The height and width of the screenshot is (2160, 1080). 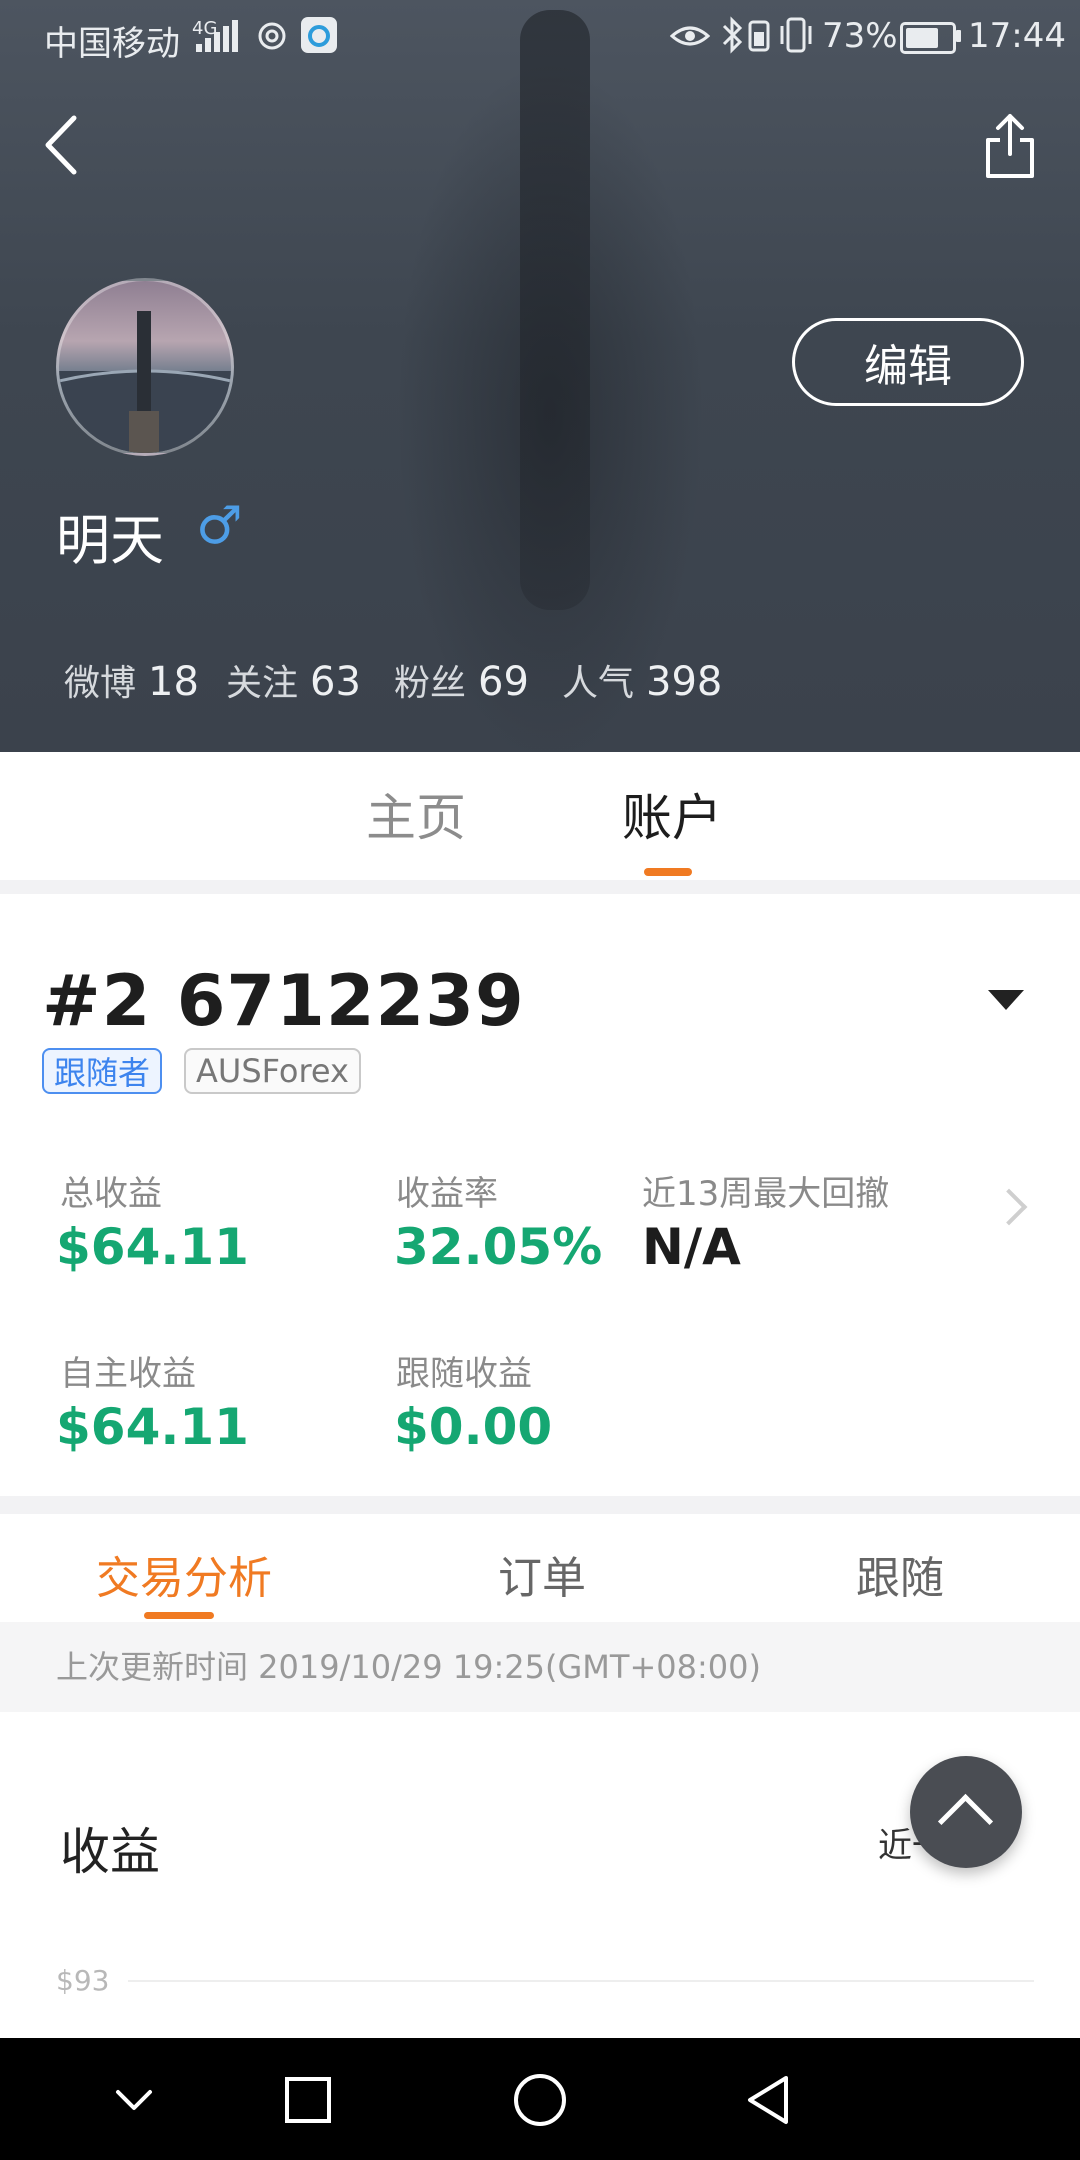 What do you see at coordinates (965, 1821) in the screenshot?
I see `scroll-top-icon` at bounding box center [965, 1821].